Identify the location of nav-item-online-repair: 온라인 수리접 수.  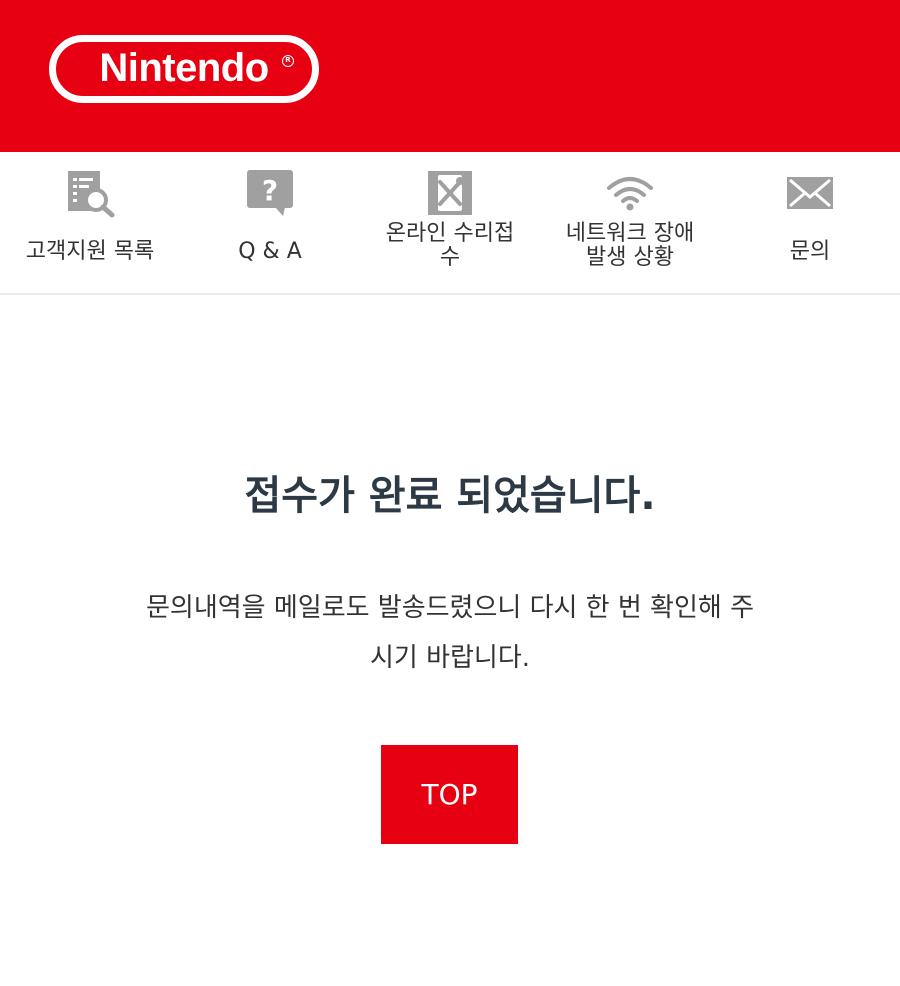
(450, 222).